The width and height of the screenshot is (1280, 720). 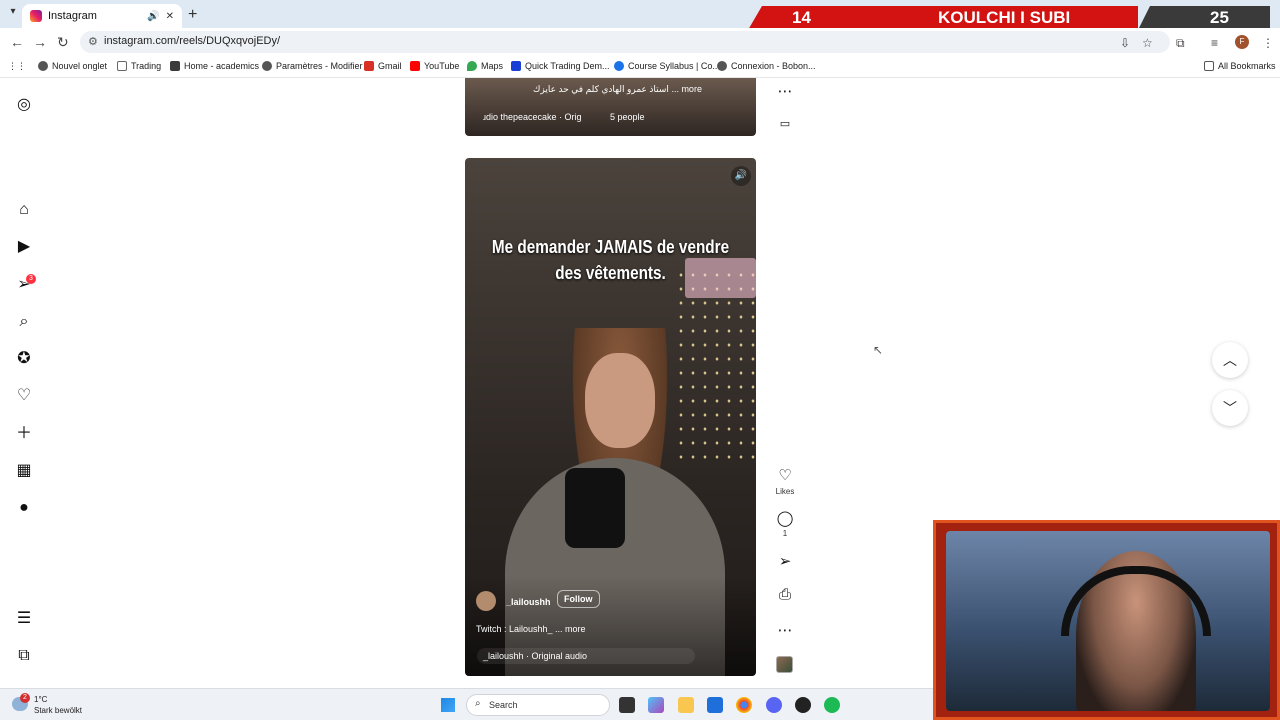 What do you see at coordinates (656, 705) in the screenshot?
I see `copilot-icon` at bounding box center [656, 705].